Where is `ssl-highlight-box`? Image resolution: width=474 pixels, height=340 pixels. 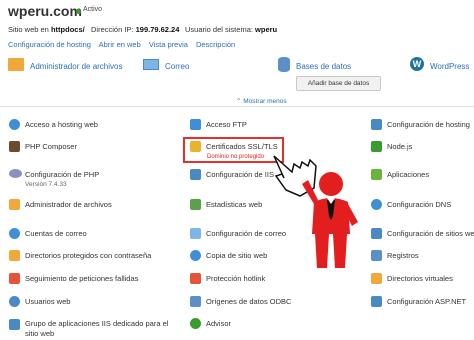
ssl-highlight-box is located at coordinates (233, 150).